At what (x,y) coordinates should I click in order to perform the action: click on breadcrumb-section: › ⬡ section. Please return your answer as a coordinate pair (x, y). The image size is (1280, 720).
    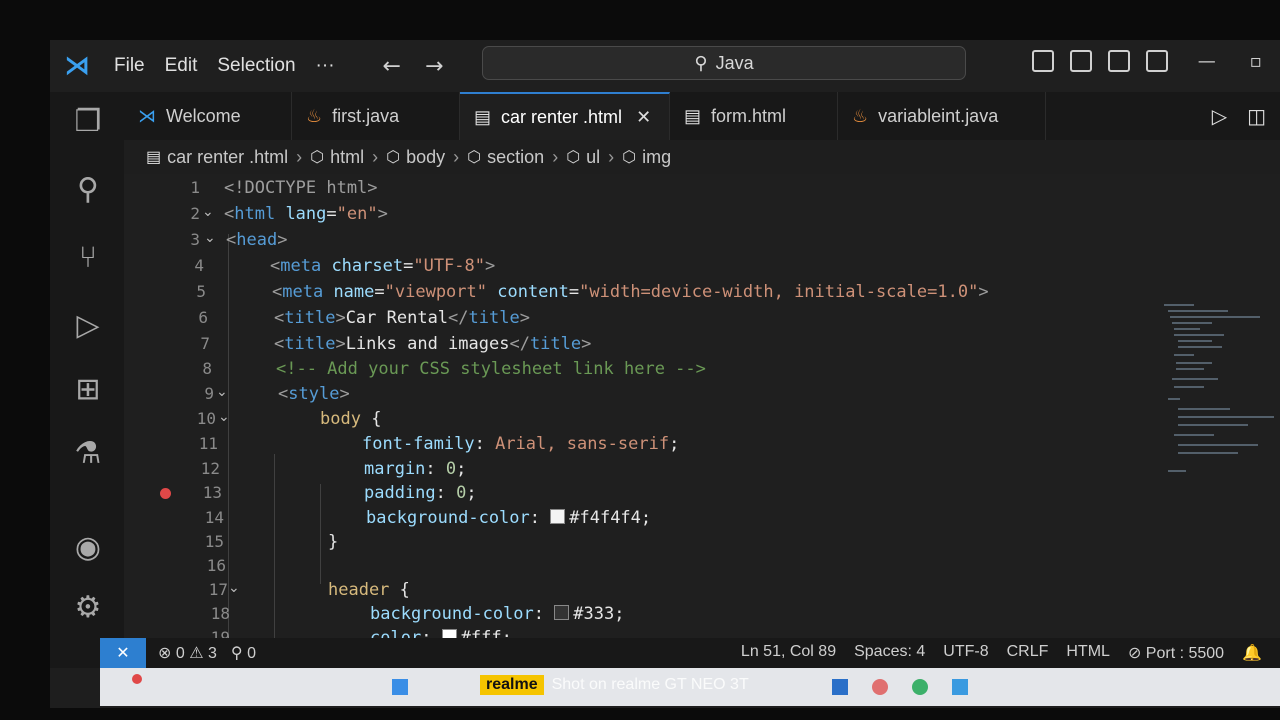
    Looking at the image, I should click on (494, 157).